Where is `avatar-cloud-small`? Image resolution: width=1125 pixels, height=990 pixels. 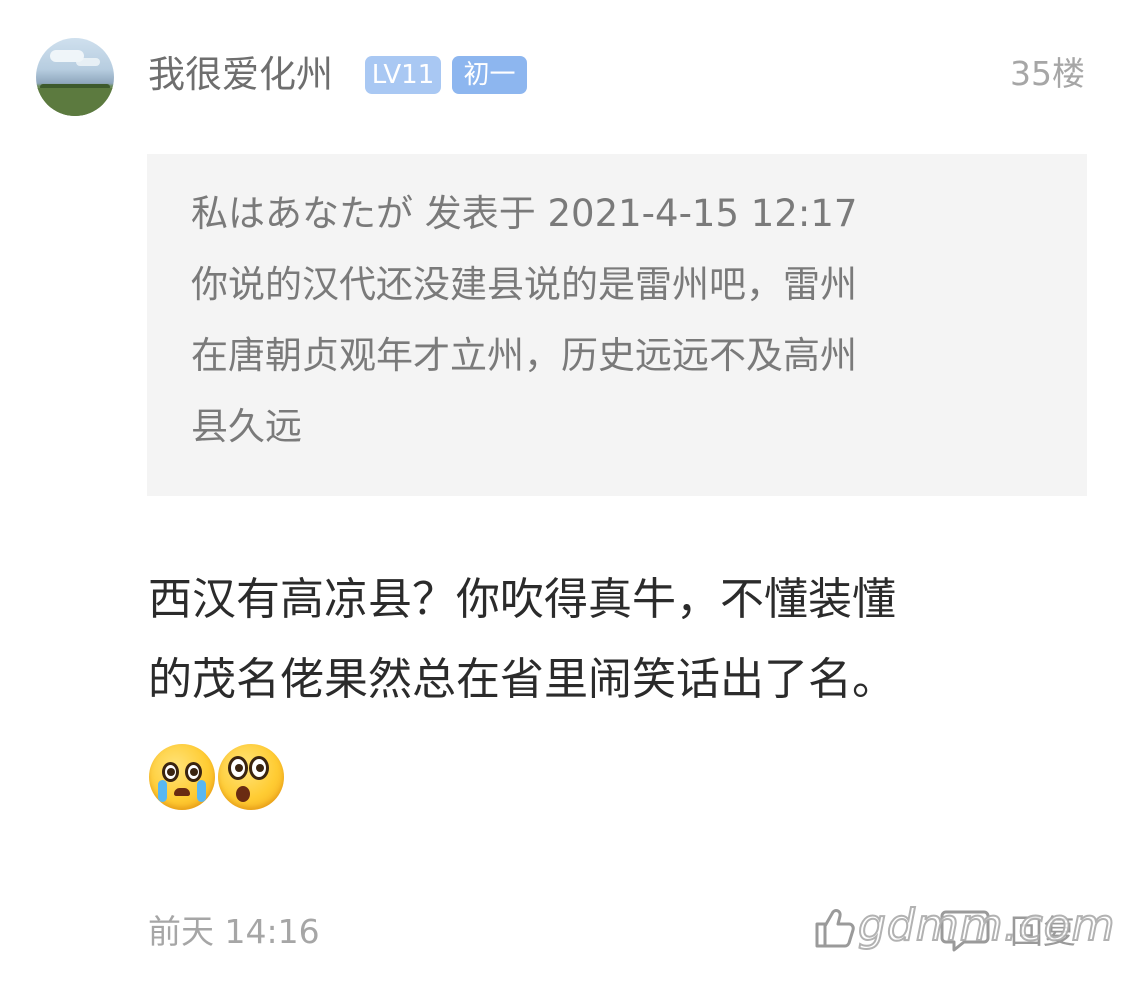
avatar-cloud-small is located at coordinates (88, 62).